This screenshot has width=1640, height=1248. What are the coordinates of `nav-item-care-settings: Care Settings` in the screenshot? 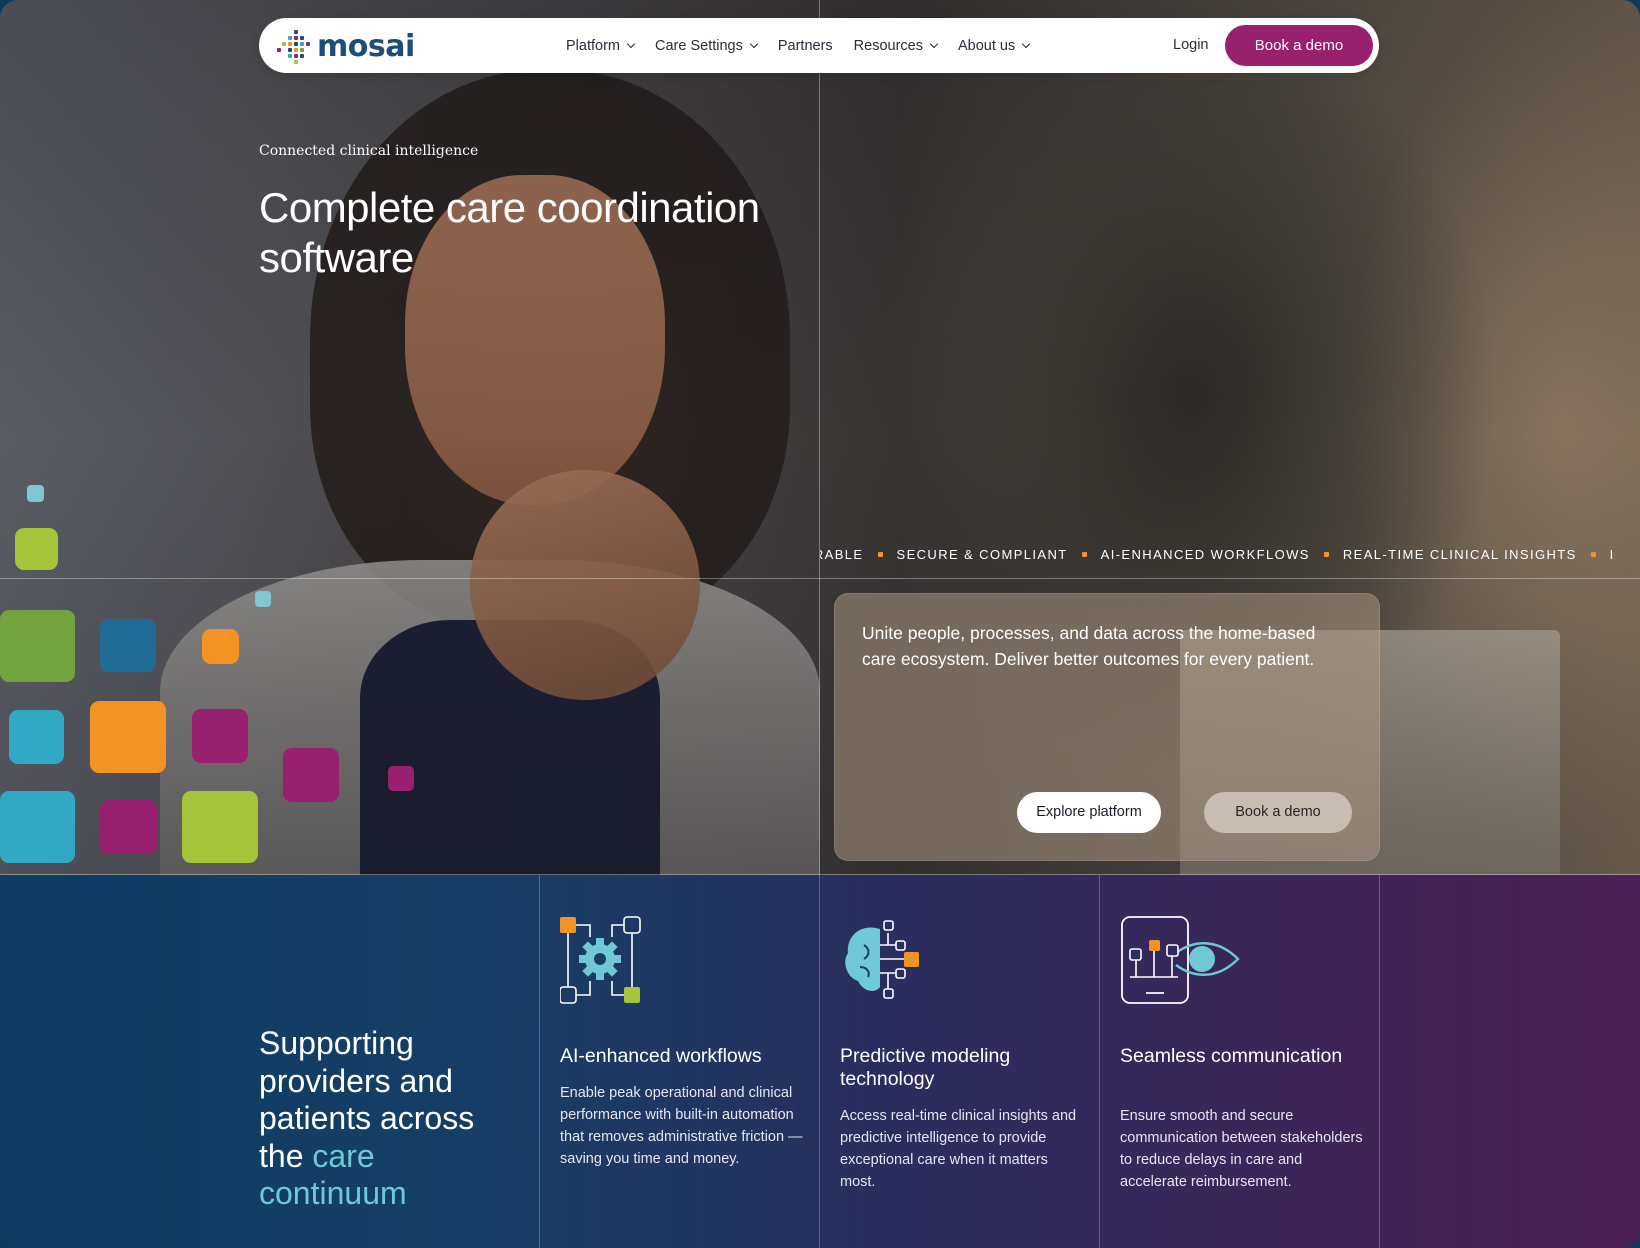 It's located at (707, 45).